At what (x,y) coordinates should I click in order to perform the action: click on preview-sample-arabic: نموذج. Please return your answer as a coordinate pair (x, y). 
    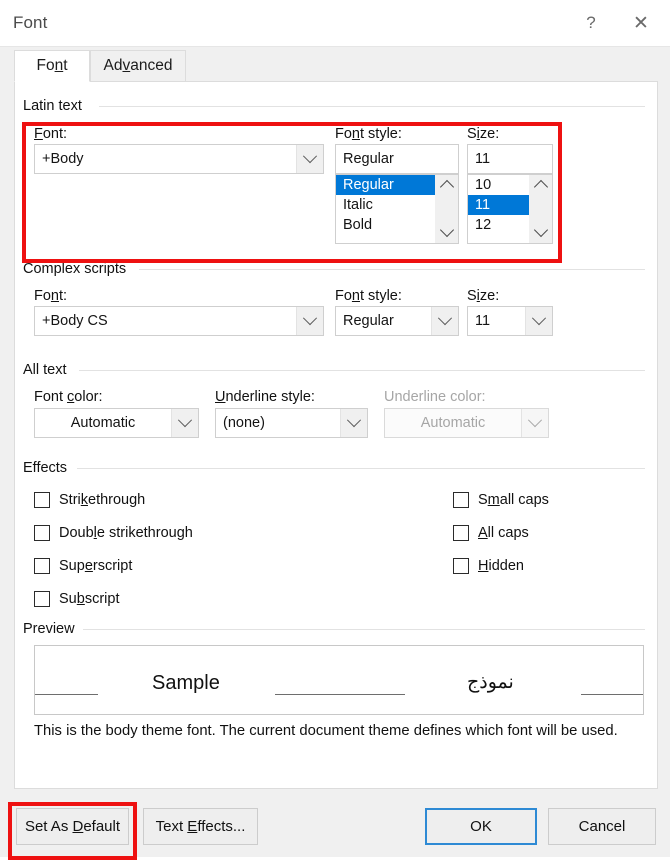
    Looking at the image, I should click on (490, 682).